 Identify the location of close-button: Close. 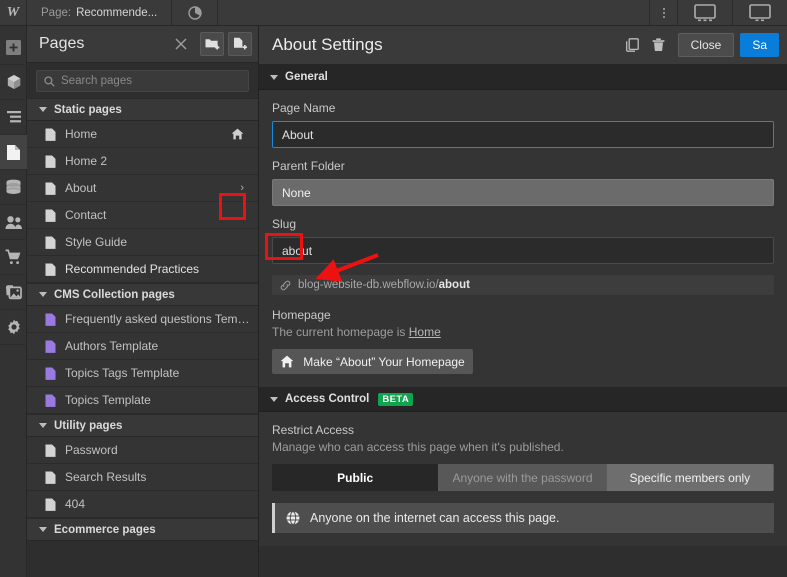
(706, 45).